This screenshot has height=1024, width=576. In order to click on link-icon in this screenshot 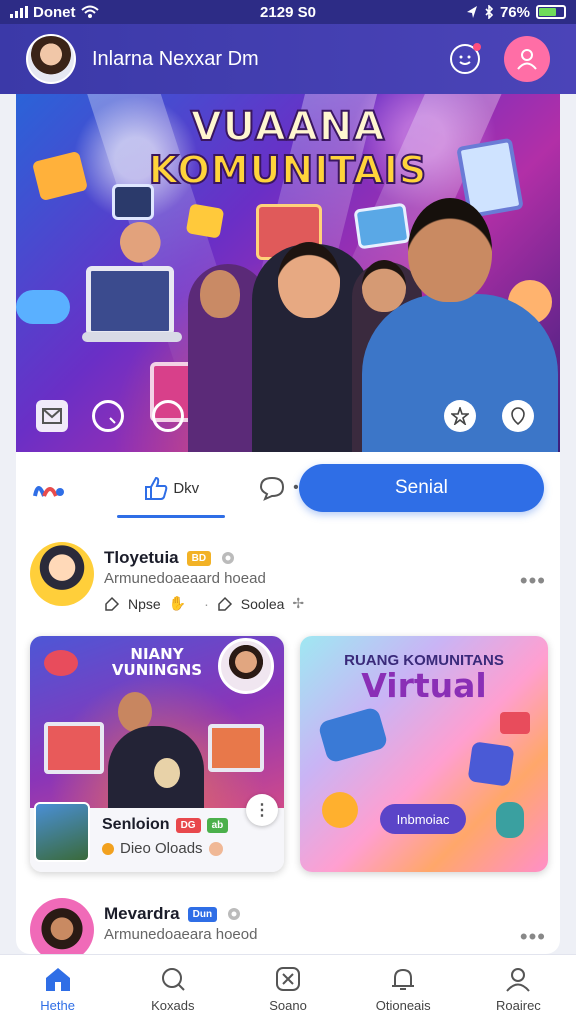, I will do `click(225, 603)`.